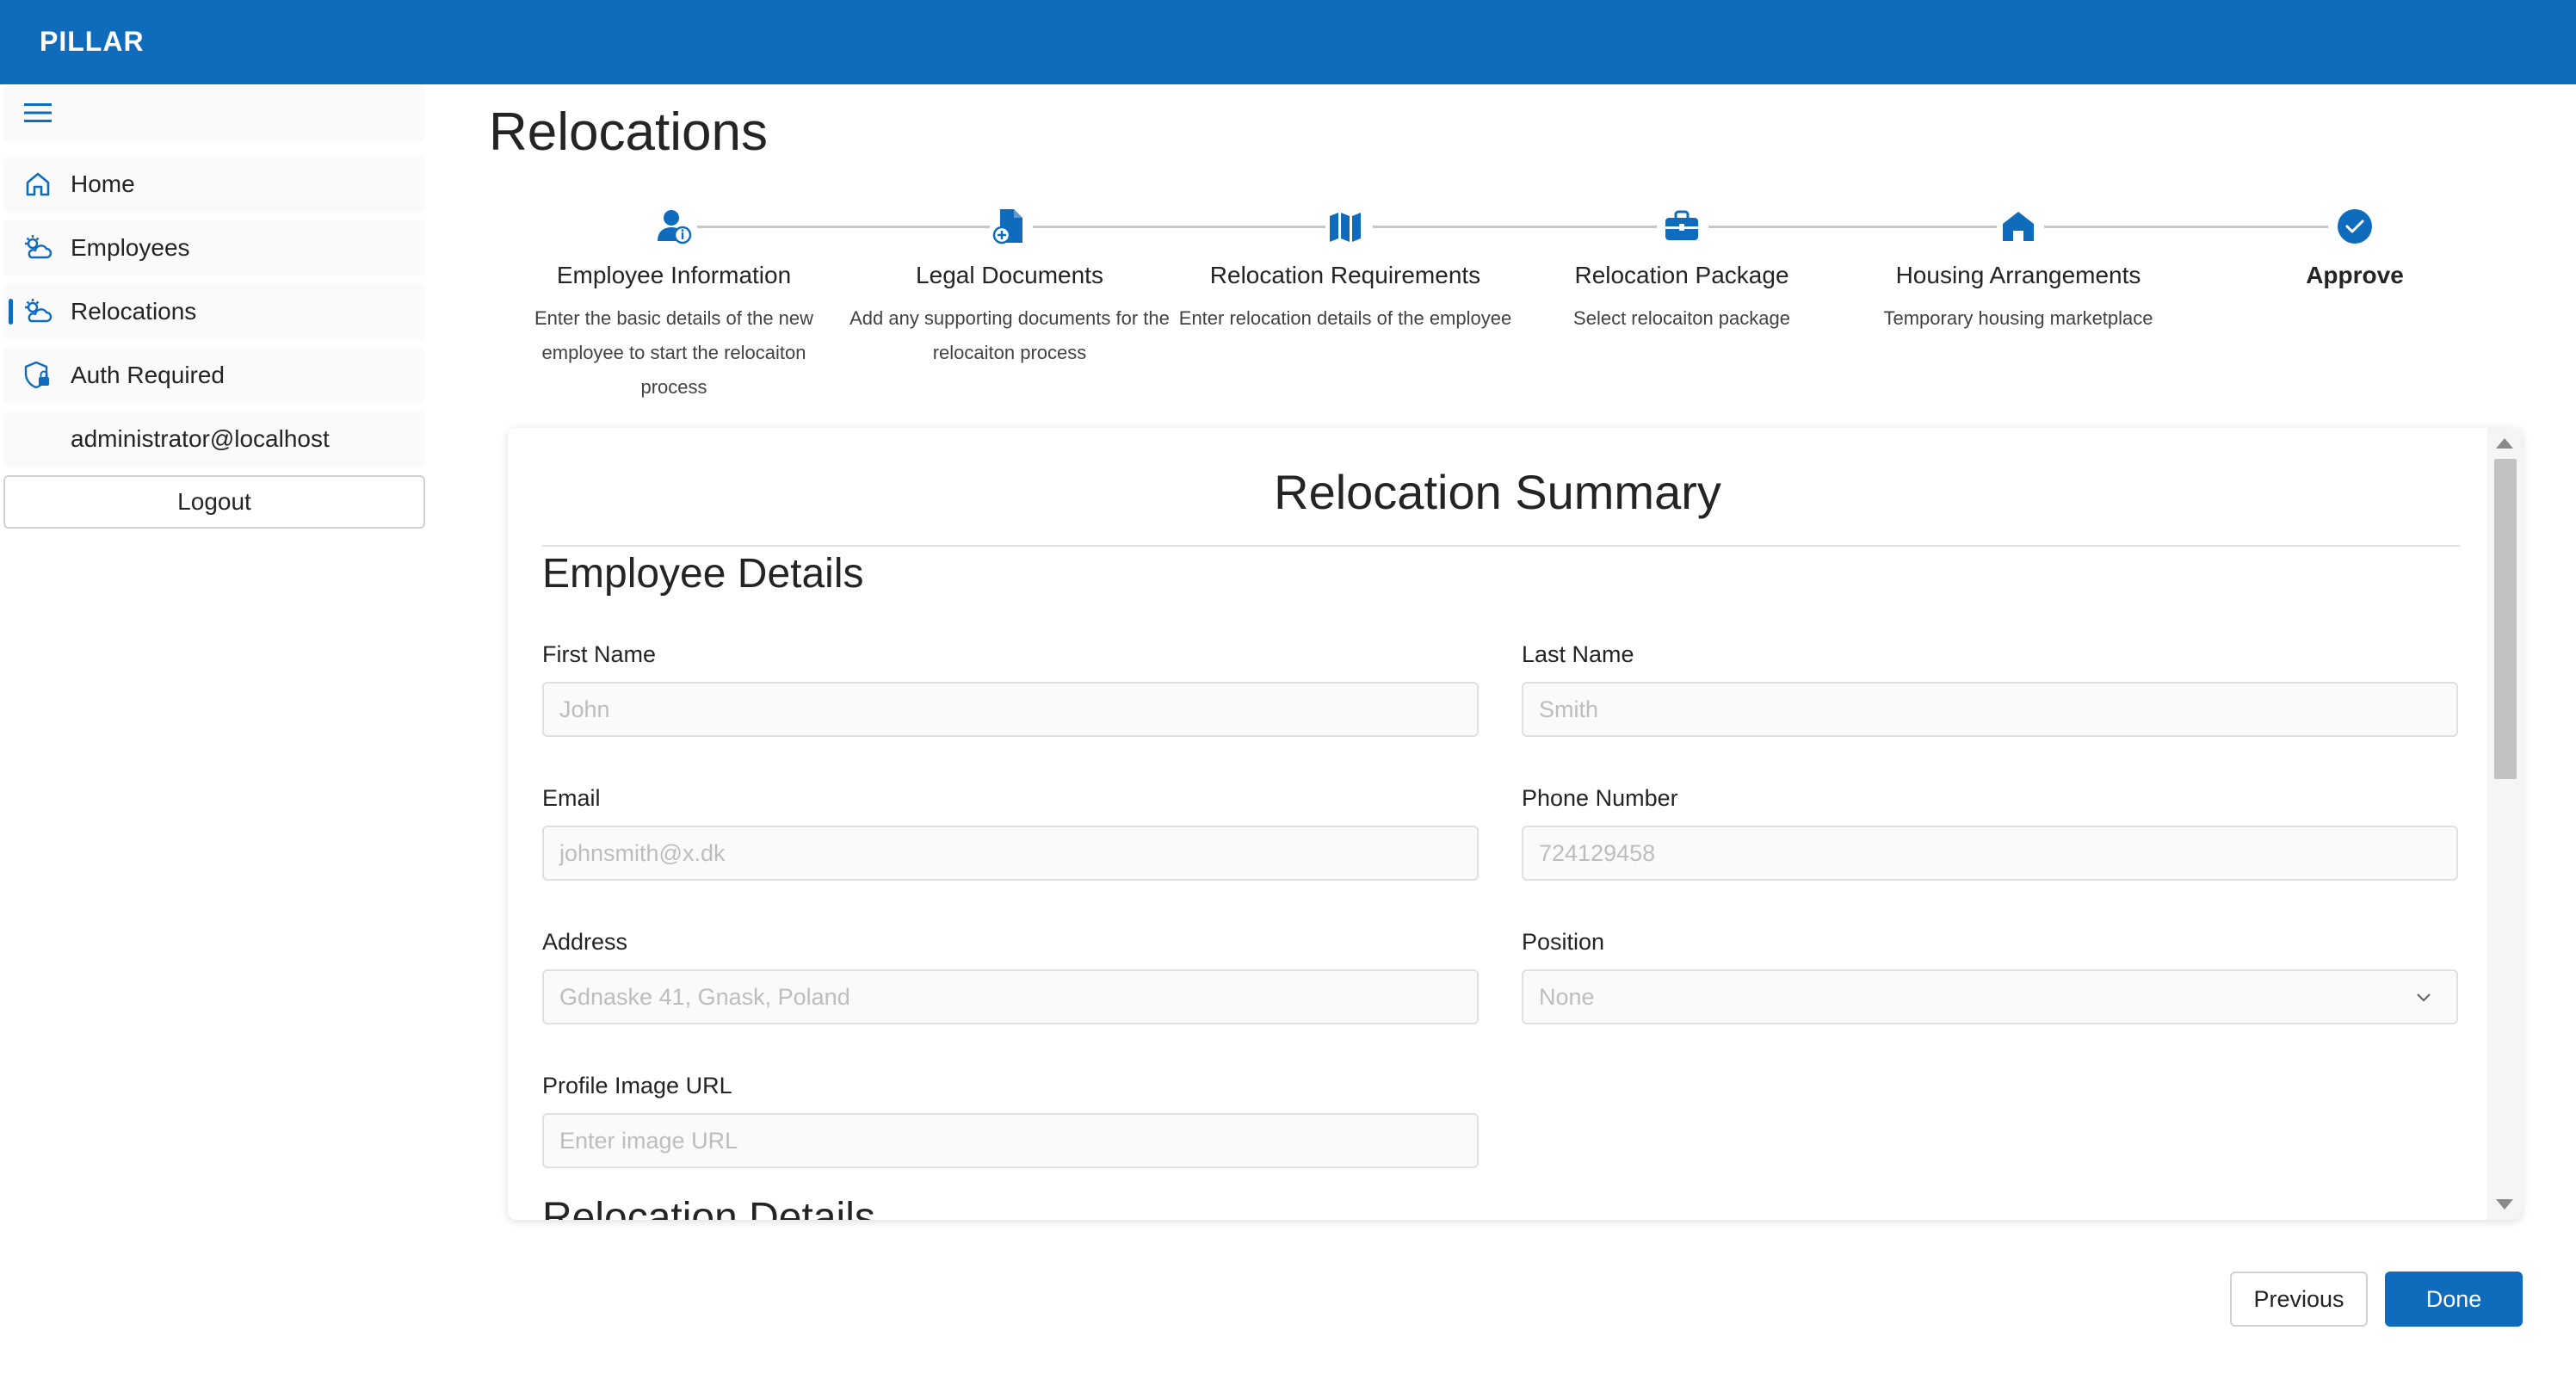 This screenshot has height=1380, width=2576. I want to click on last-name-label: Last Name, so click(1578, 654).